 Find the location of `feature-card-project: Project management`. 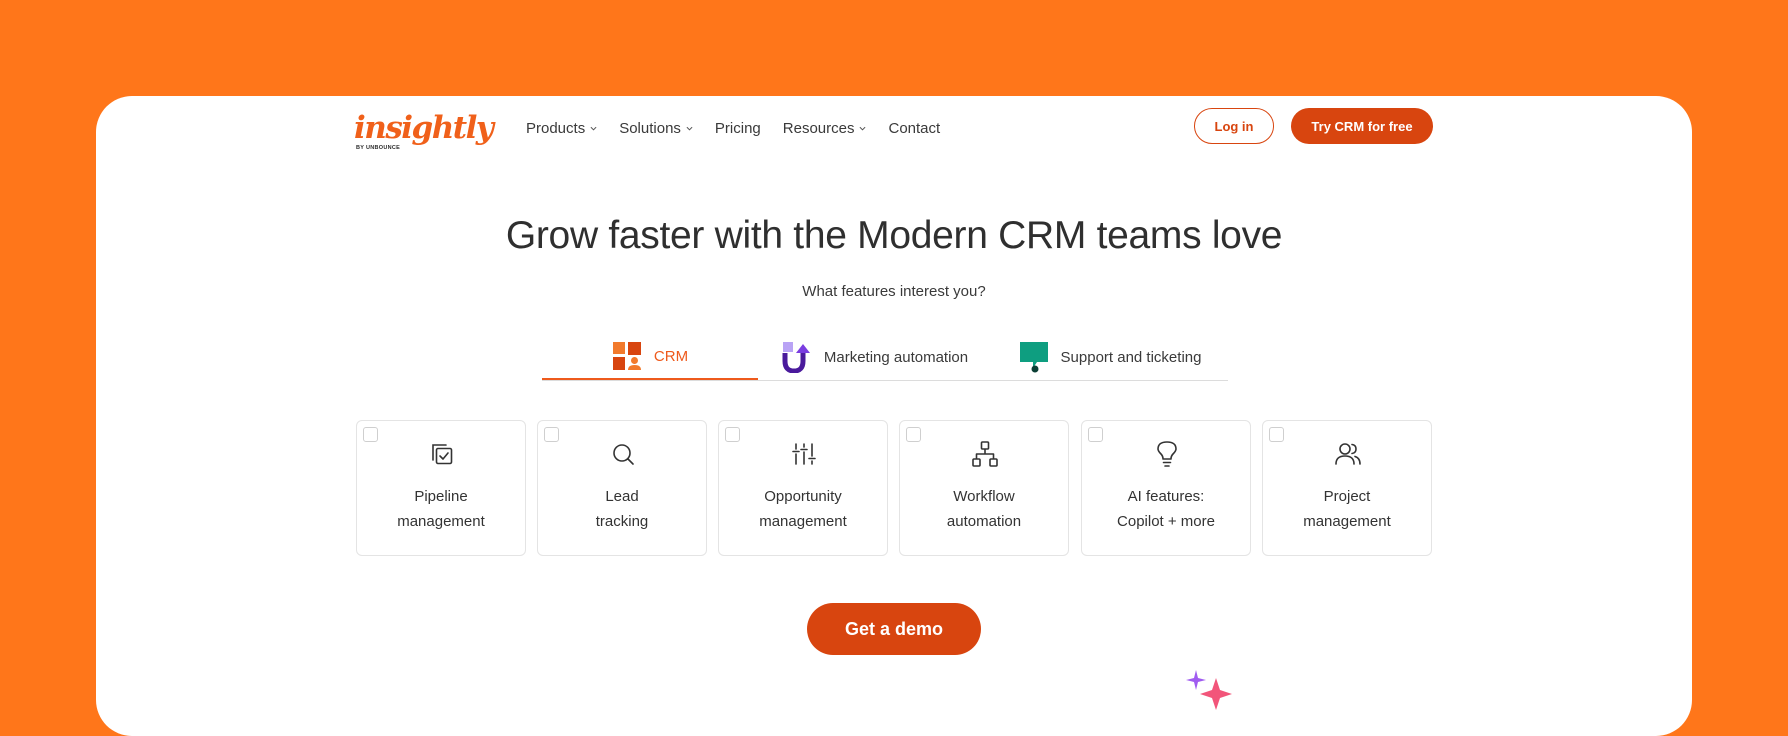

feature-card-project: Project management is located at coordinates (1347, 488).